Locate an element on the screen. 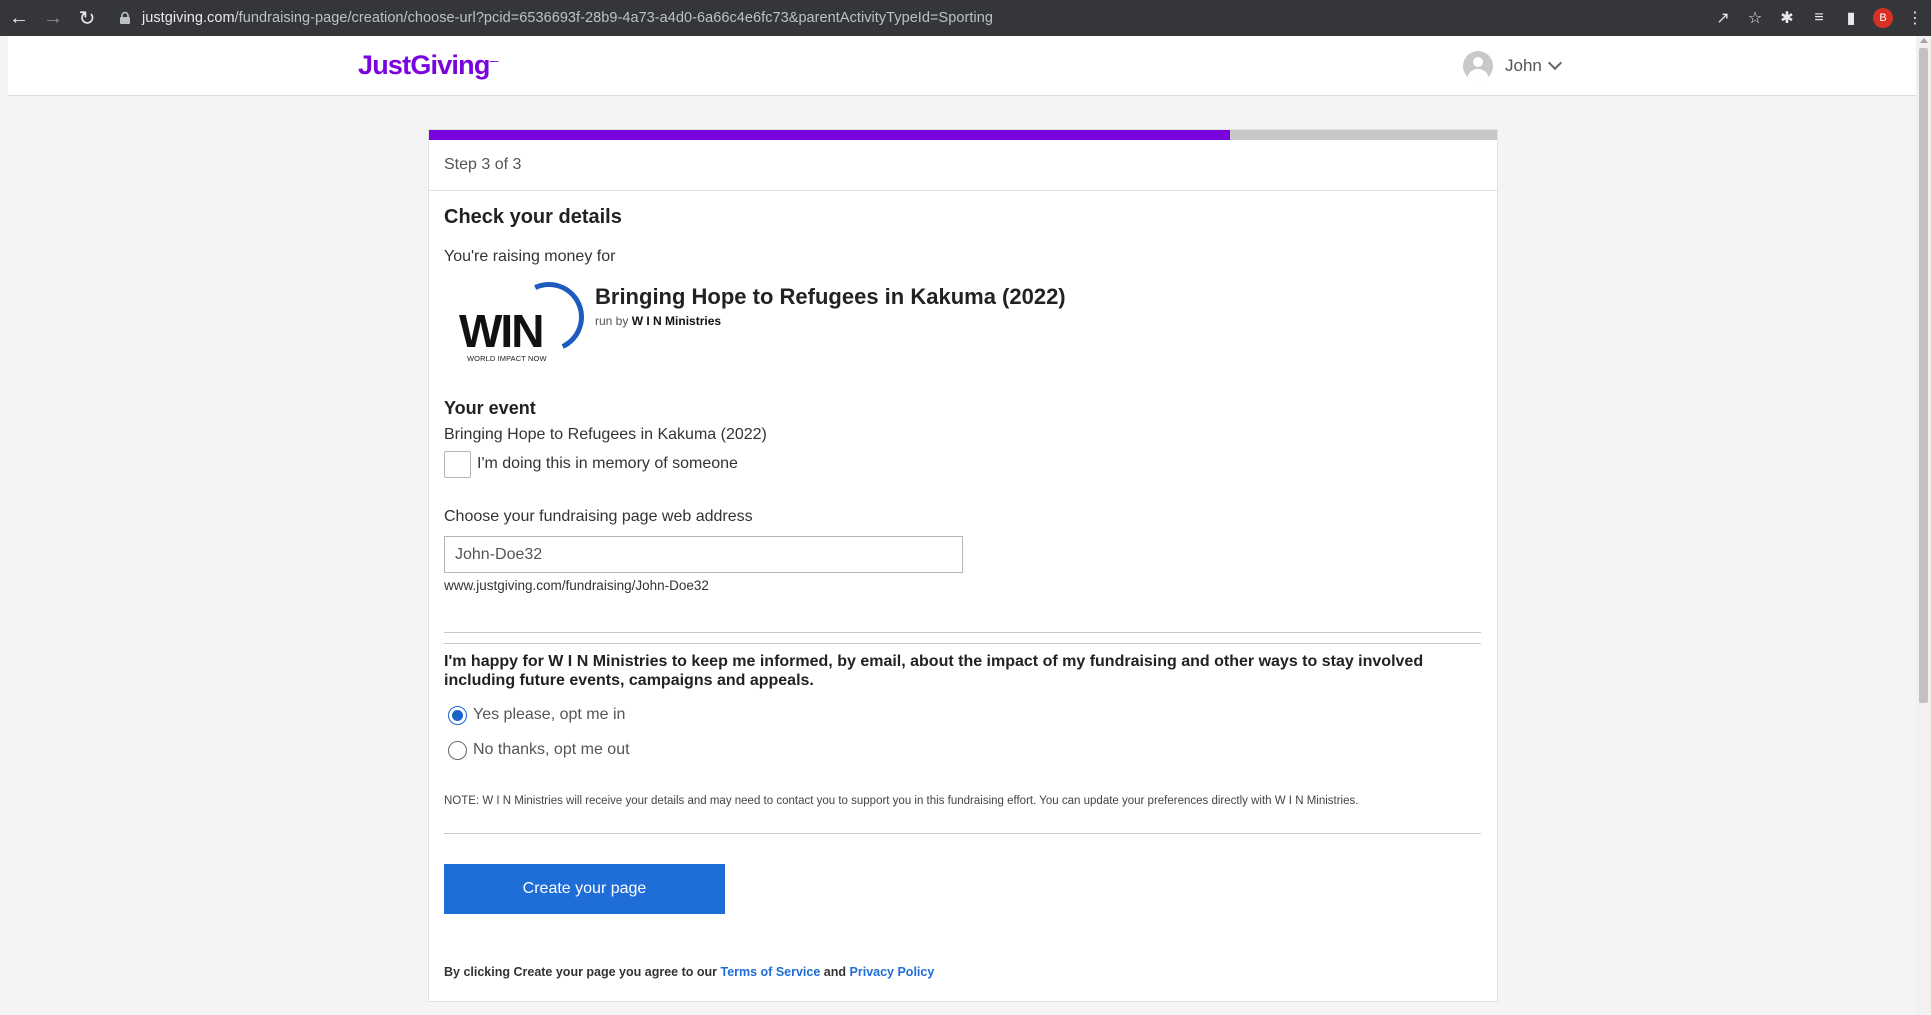 The height and width of the screenshot is (1015, 1931). justgiving-logo: JustGiving— is located at coordinates (428, 65).